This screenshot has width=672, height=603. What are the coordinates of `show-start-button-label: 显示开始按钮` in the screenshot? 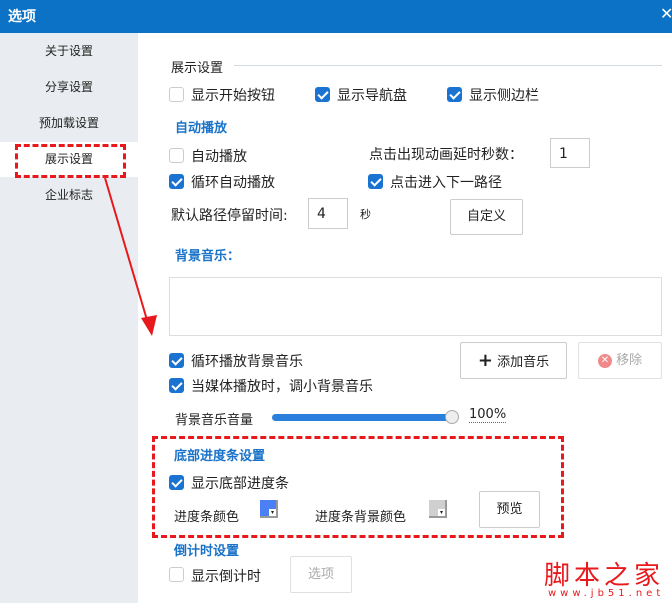 It's located at (233, 96).